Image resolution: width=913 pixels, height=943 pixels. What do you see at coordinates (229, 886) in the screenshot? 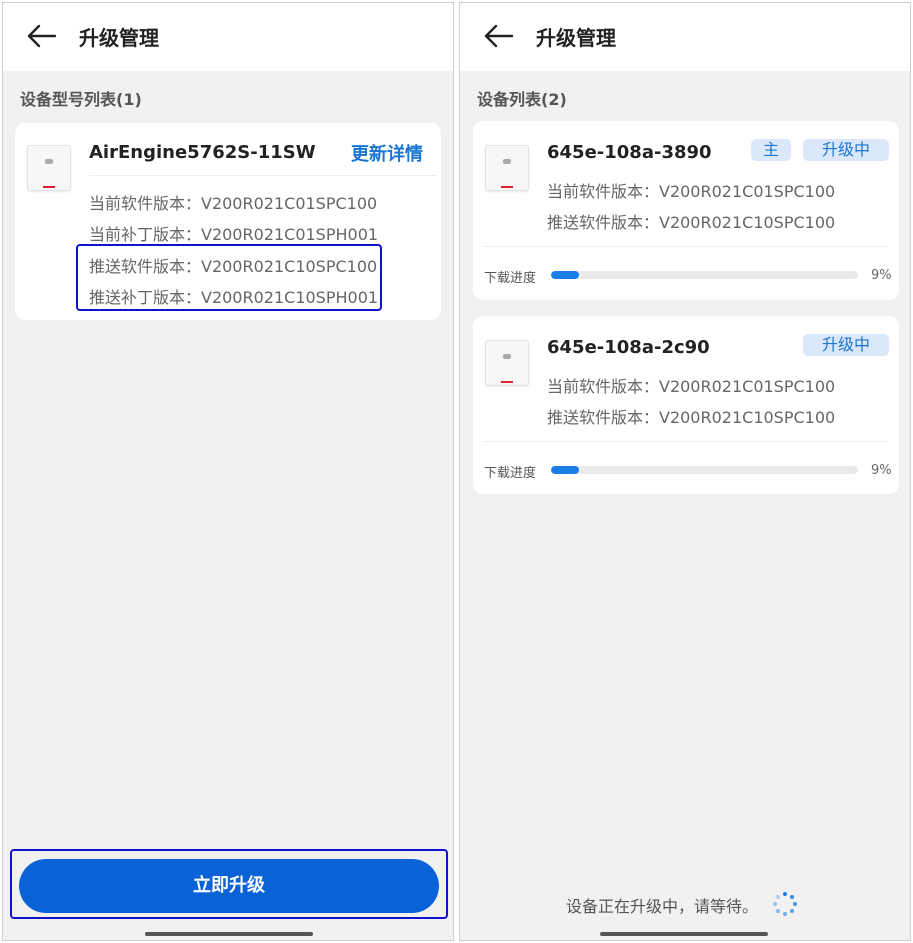
I see `upgrade-now-button: 立即升级` at bounding box center [229, 886].